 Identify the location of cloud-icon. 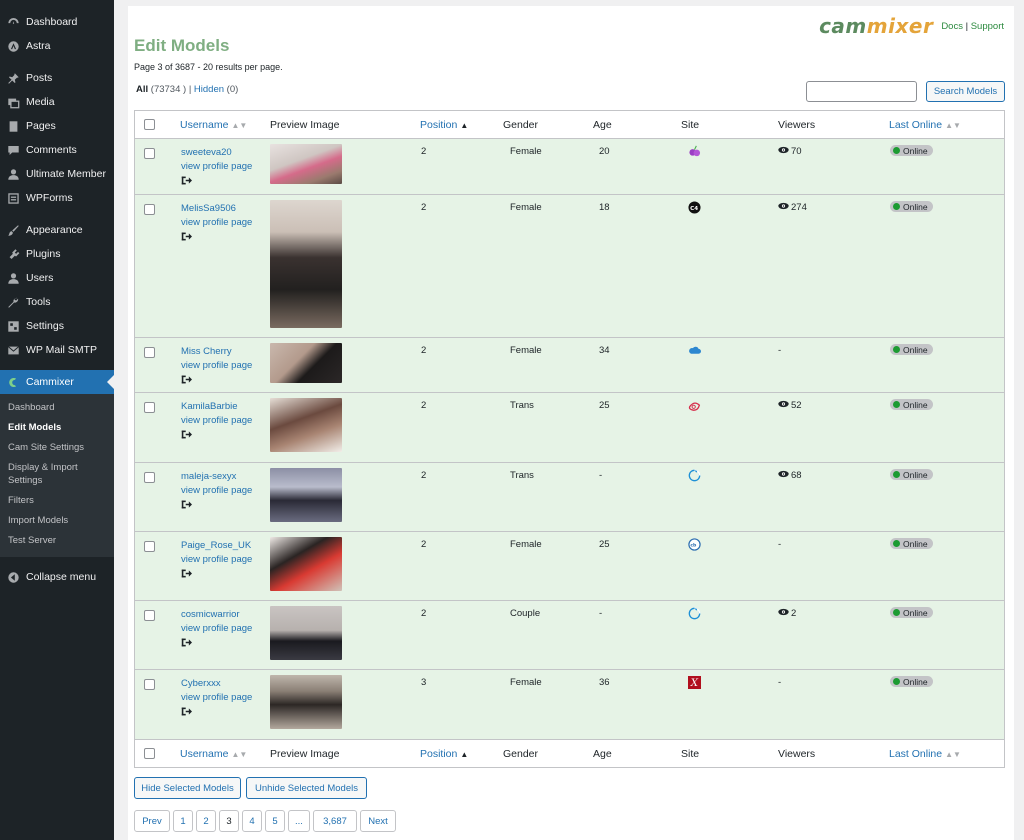
(694, 350).